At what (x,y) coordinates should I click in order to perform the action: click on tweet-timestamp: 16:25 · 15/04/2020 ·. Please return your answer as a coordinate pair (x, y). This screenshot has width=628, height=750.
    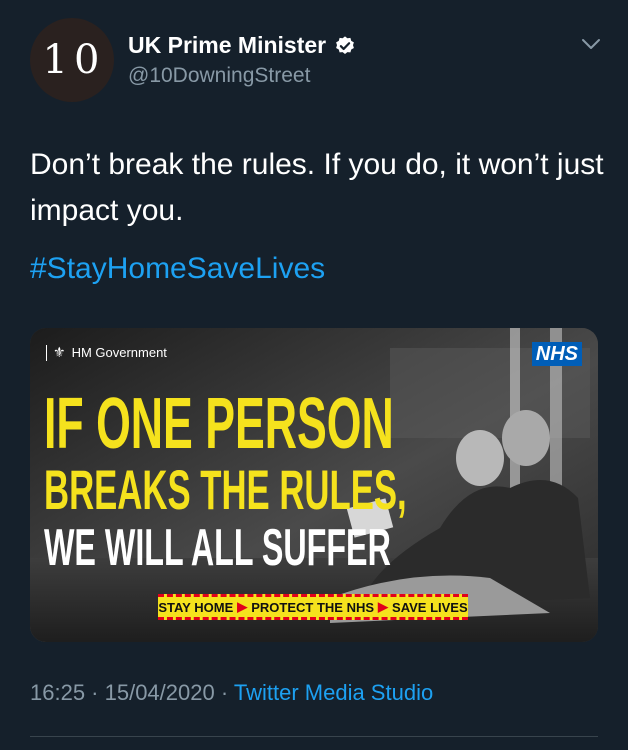
    Looking at the image, I should click on (132, 692).